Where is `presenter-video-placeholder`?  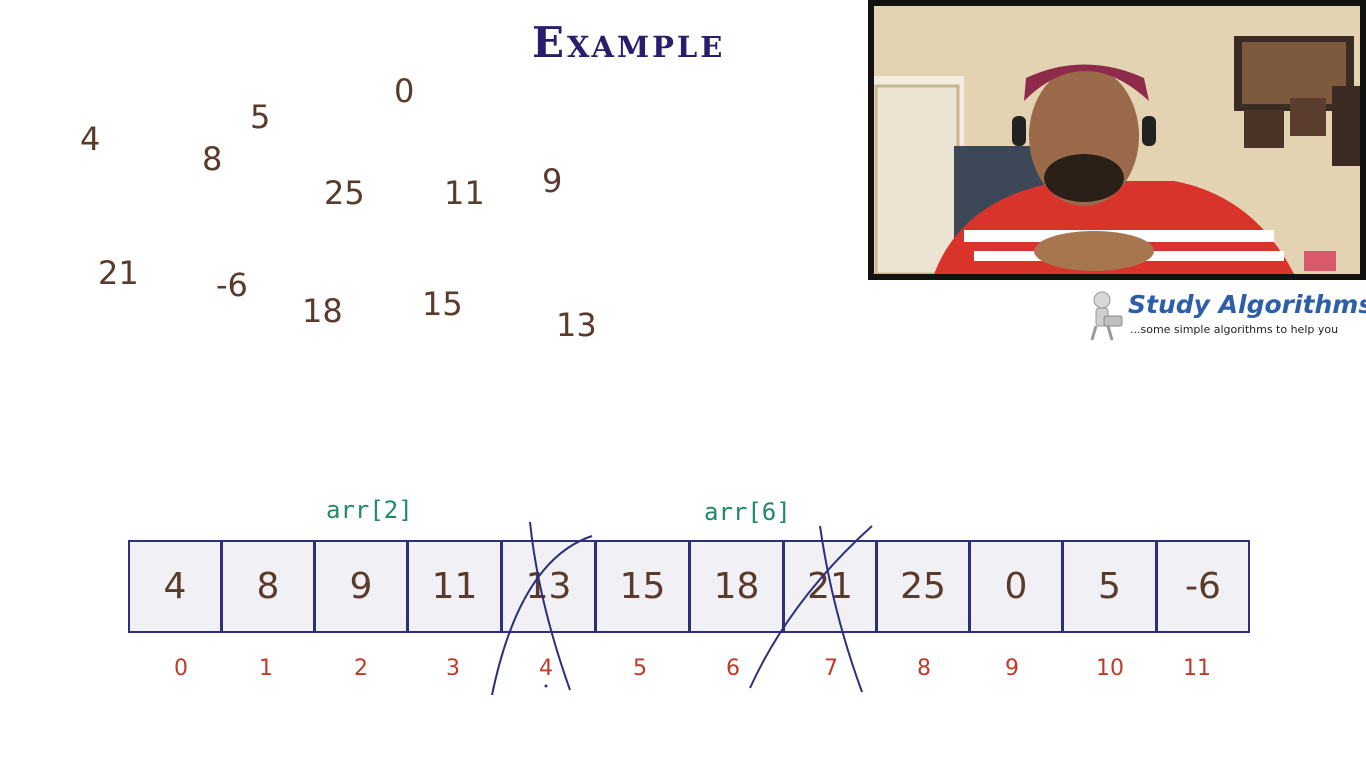 presenter-video-placeholder is located at coordinates (1117, 140).